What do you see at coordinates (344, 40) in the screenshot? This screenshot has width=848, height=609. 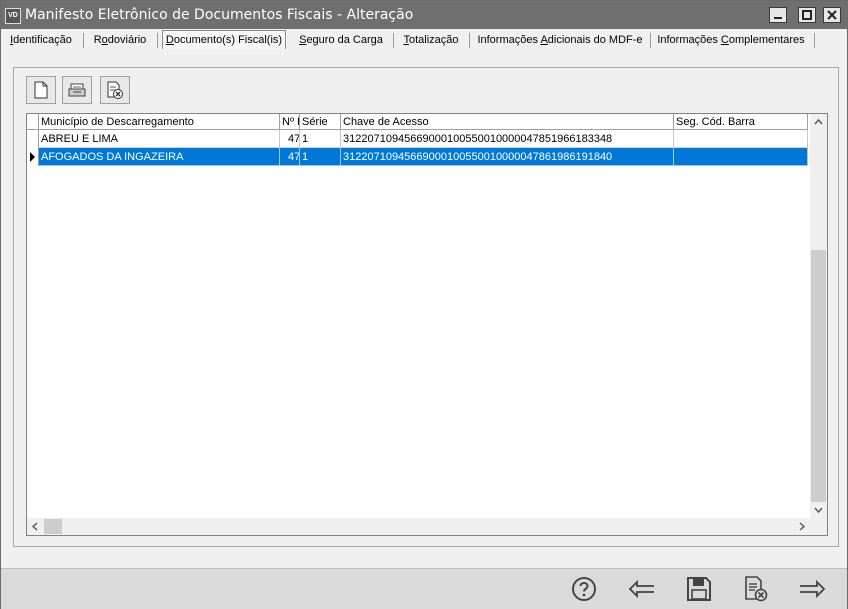 I see `tab-label: eguro da Carga` at bounding box center [344, 40].